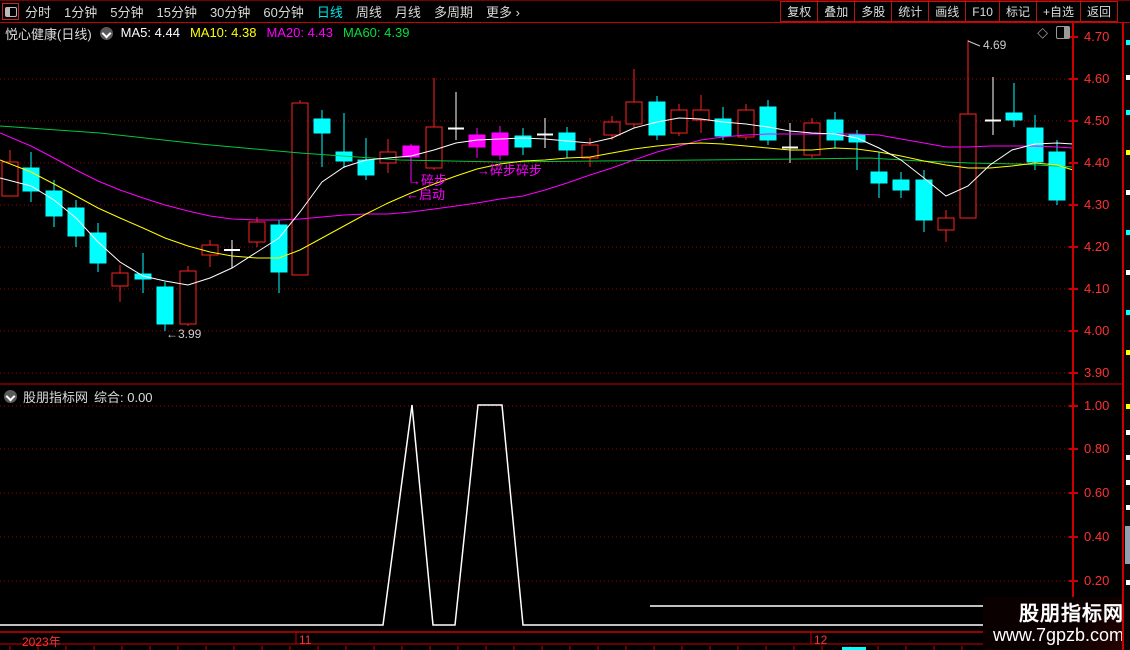  I want to click on price-axis-label: 4.50, so click(1097, 120).